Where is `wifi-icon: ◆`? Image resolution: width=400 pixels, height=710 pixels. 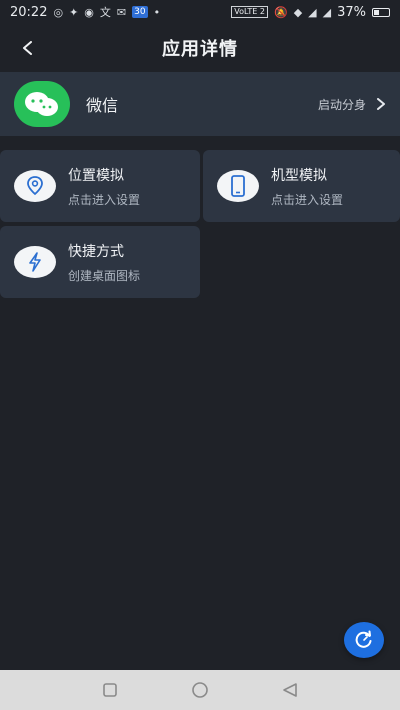 wifi-icon: ◆ is located at coordinates (298, 12).